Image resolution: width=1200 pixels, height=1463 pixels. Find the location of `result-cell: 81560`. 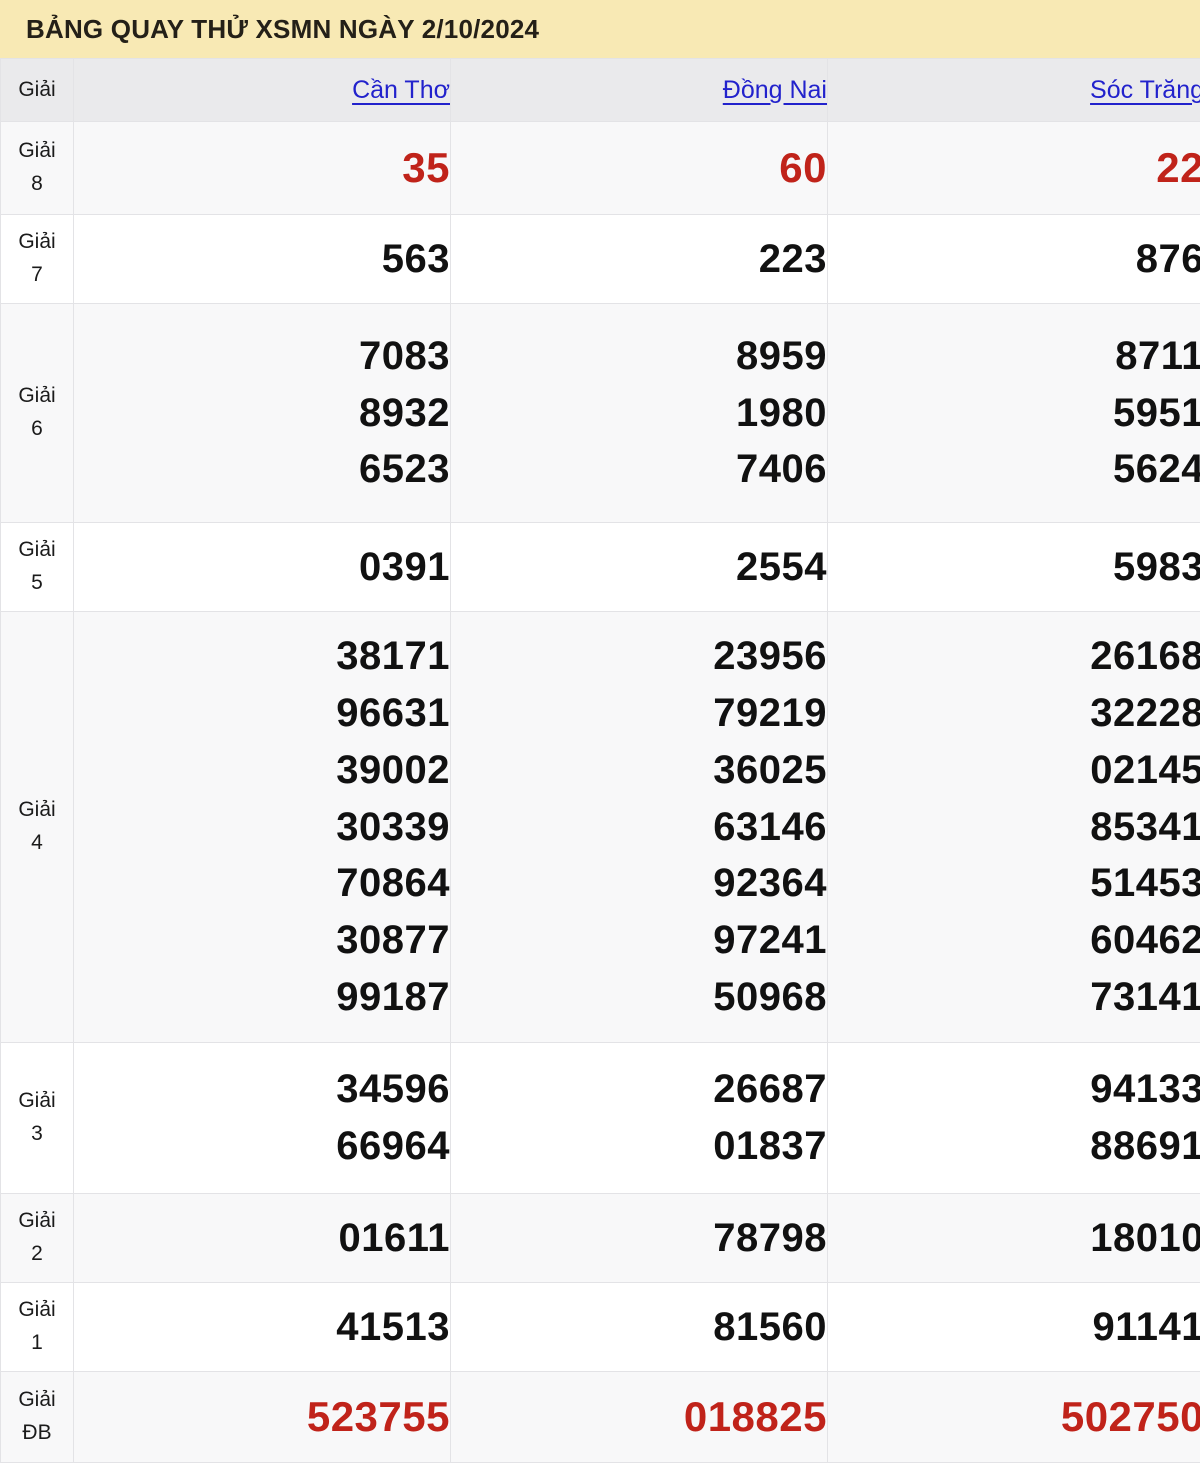

result-cell: 81560 is located at coordinates (639, 1327).